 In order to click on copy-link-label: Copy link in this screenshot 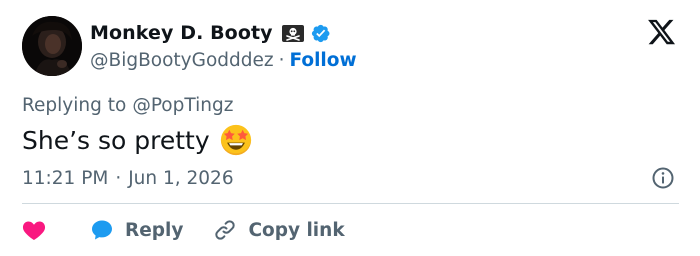, I will do `click(296, 230)`.